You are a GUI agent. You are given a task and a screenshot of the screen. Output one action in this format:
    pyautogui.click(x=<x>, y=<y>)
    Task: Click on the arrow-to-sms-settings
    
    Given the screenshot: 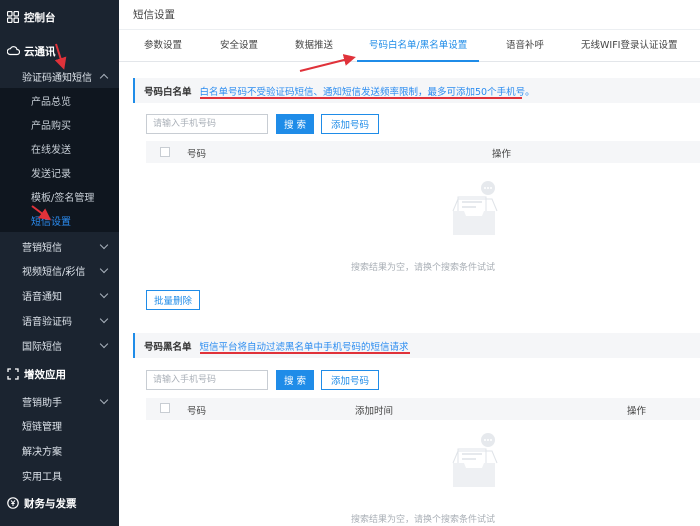 What is the action you would take?
    pyautogui.click(x=41, y=213)
    